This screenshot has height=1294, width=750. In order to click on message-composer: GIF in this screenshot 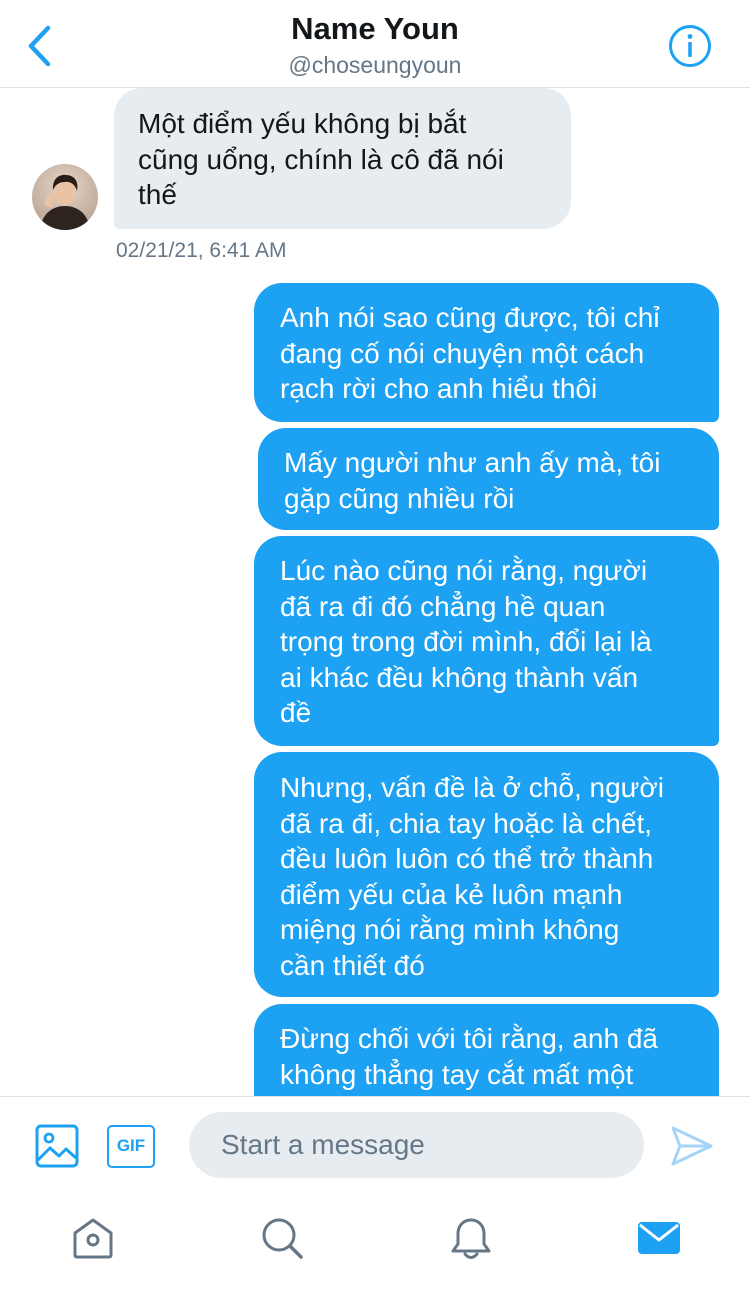, I will do `click(375, 1145)`.